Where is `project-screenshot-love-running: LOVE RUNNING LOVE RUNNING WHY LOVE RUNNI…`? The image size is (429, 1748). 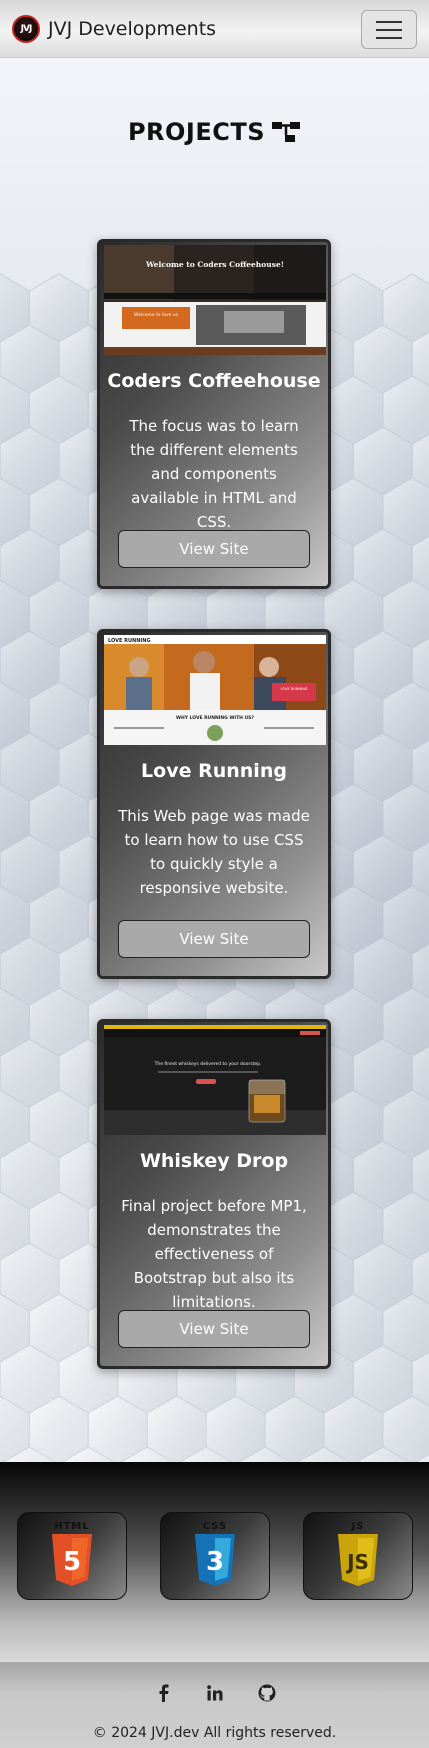 project-screenshot-love-running: LOVE RUNNING LOVE RUNNING WHY LOVE RUNNI… is located at coordinates (215, 690).